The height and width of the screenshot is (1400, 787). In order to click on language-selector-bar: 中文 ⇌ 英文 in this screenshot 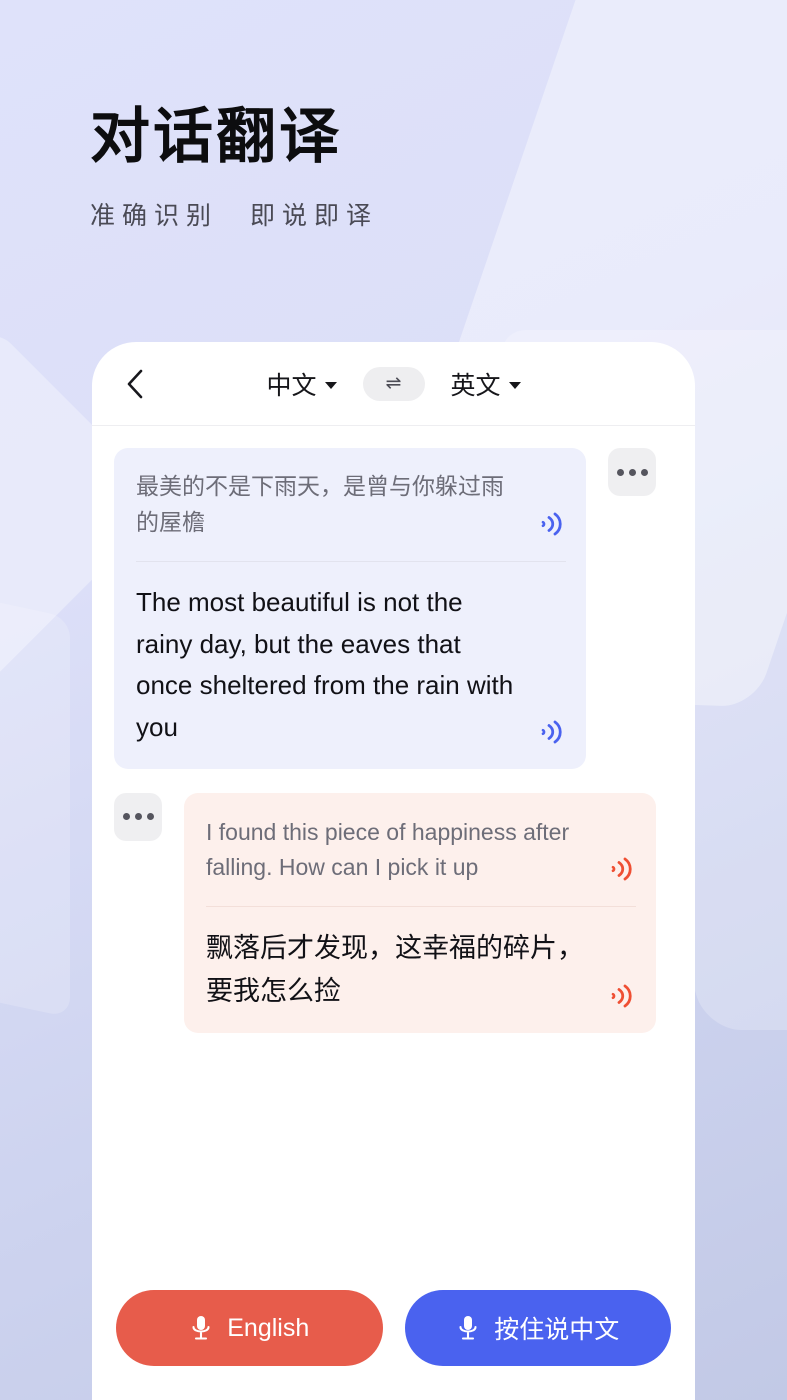, I will do `click(393, 383)`.